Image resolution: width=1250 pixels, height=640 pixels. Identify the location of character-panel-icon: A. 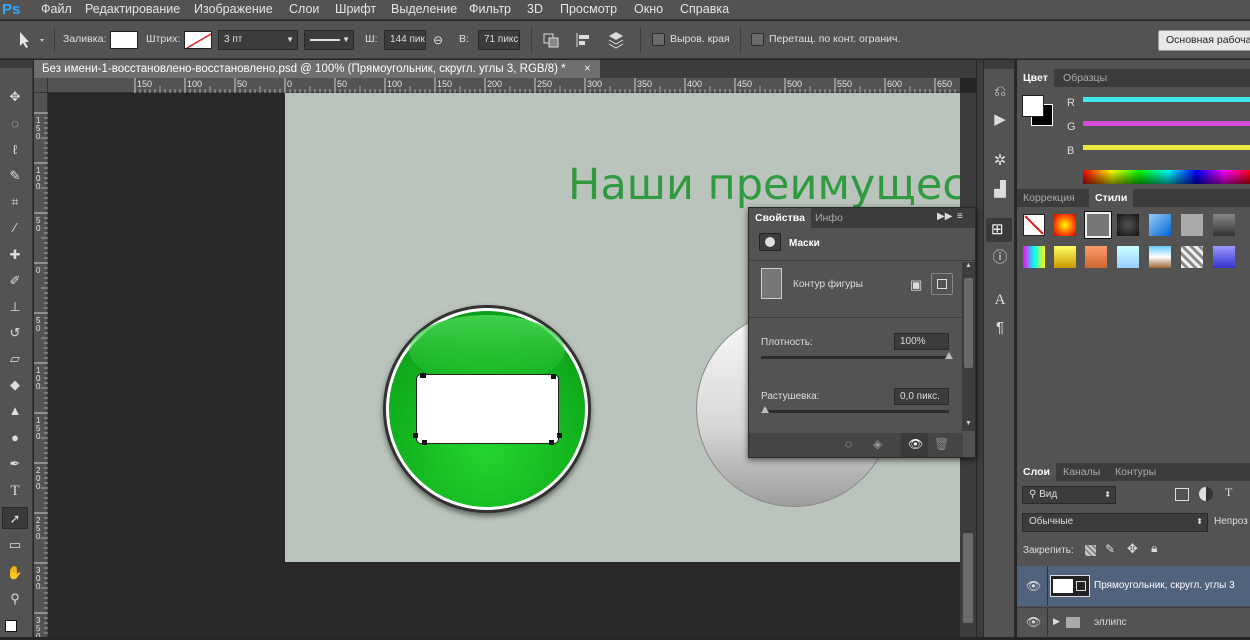
(1000, 300).